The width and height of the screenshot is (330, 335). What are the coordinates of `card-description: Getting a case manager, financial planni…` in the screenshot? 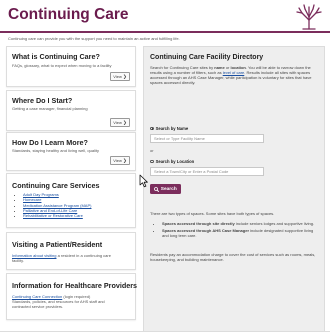 It's located at (50, 108).